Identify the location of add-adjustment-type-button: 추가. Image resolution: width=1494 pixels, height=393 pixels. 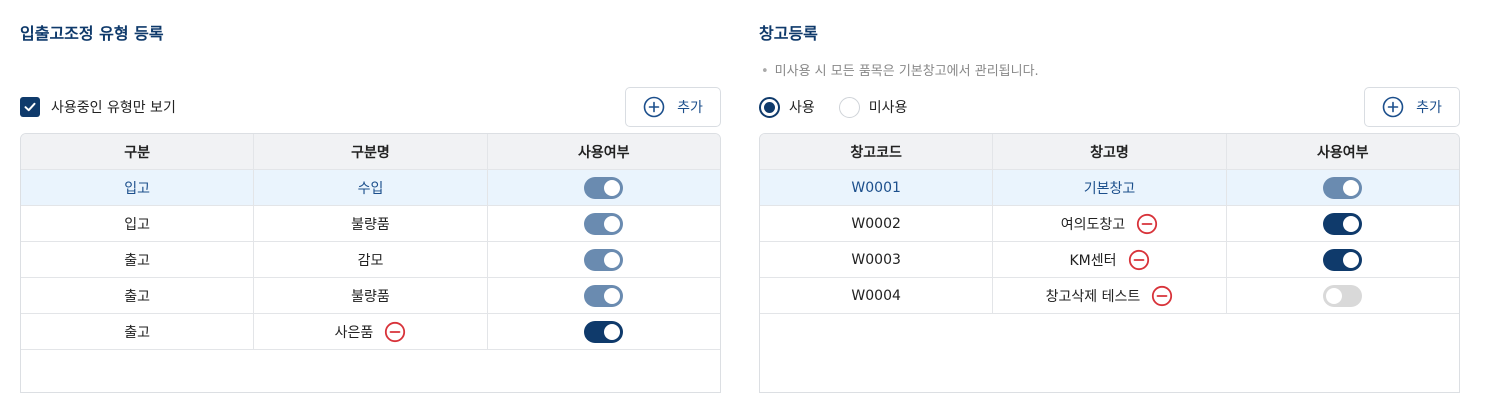
(673, 107).